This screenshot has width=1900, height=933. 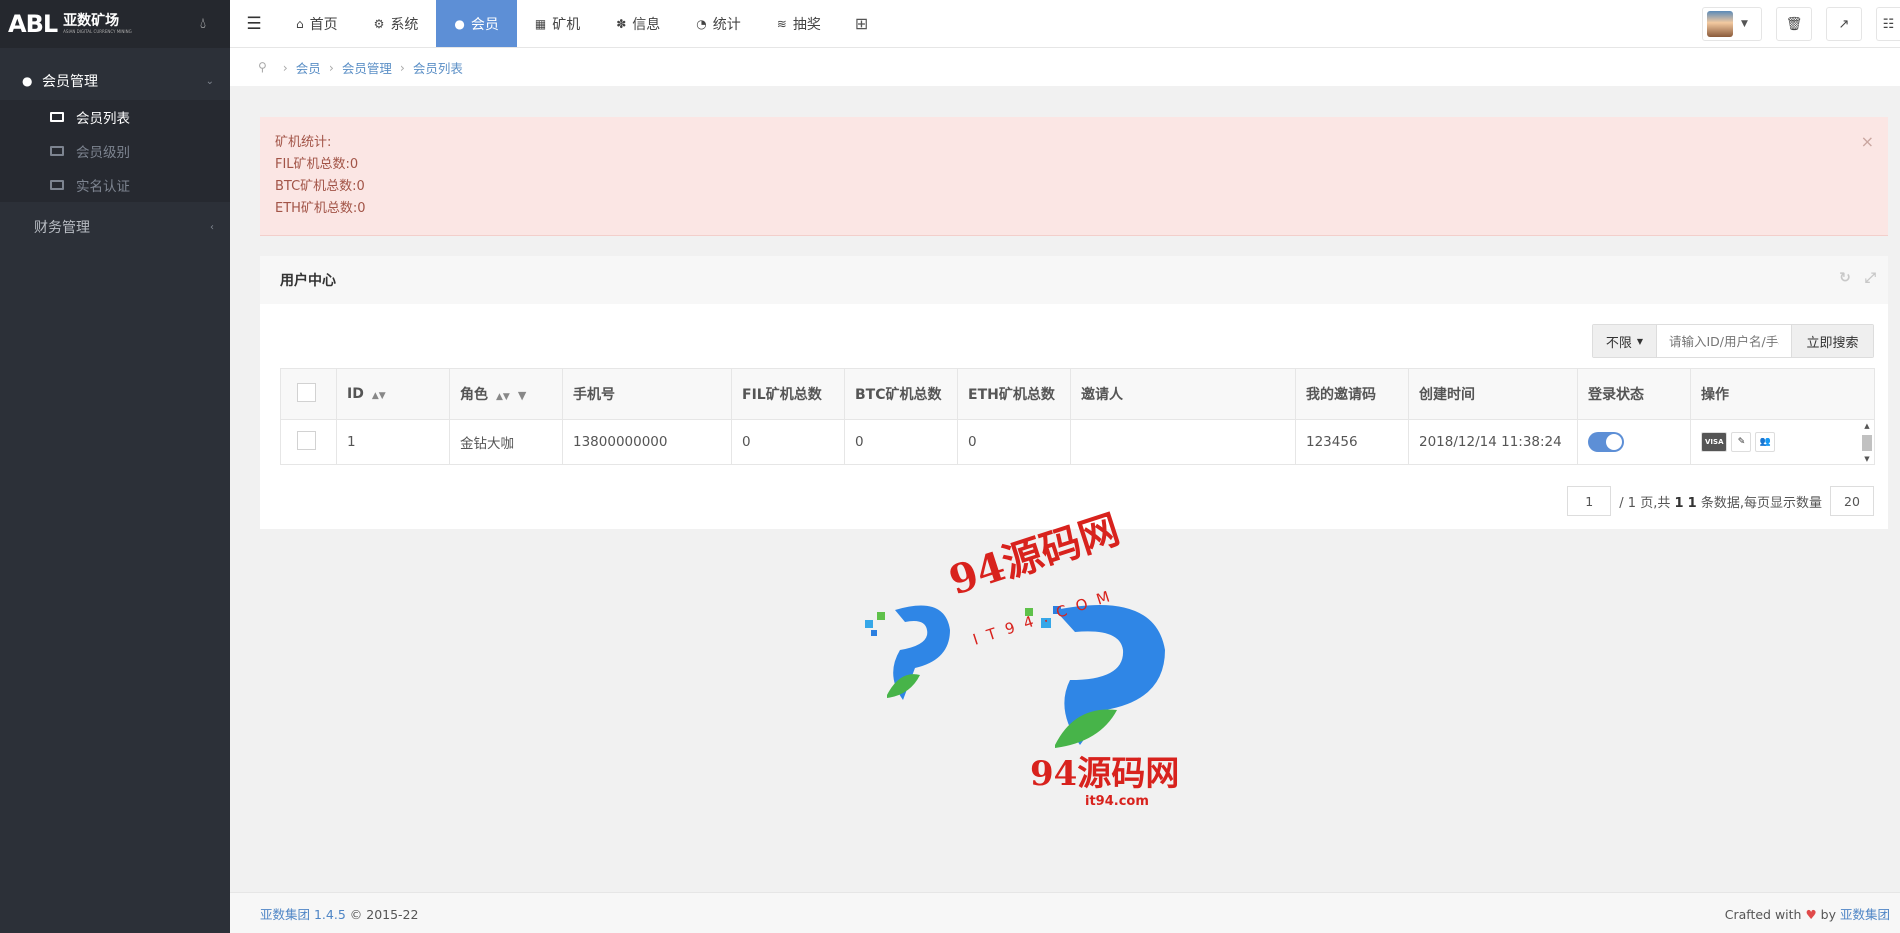 I want to click on login-status-toggle, so click(x=1606, y=442).